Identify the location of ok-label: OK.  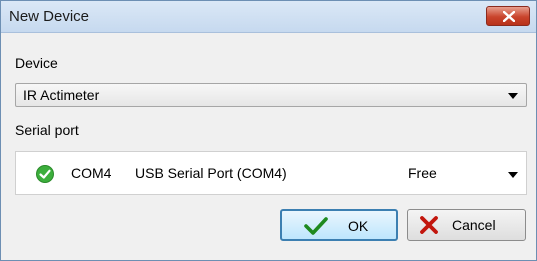
(358, 226).